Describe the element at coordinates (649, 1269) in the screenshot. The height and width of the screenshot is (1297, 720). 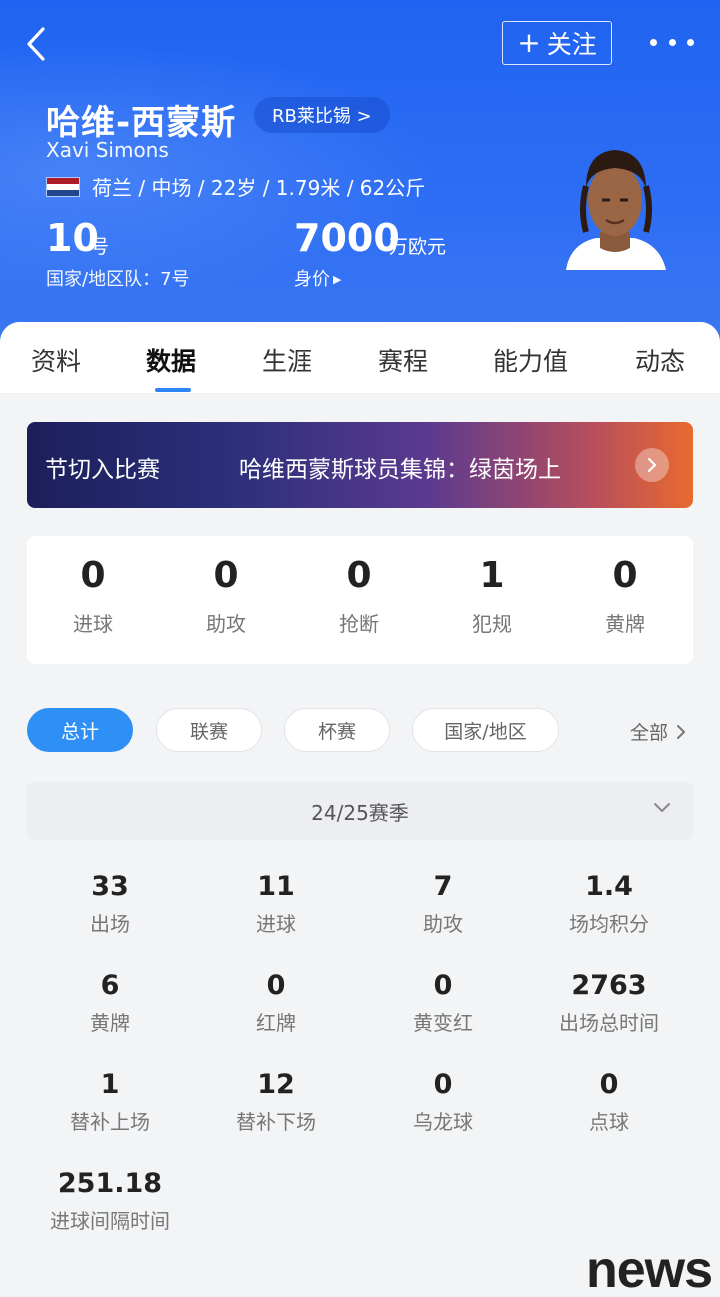
I see `watermark-logo: news` at that location.